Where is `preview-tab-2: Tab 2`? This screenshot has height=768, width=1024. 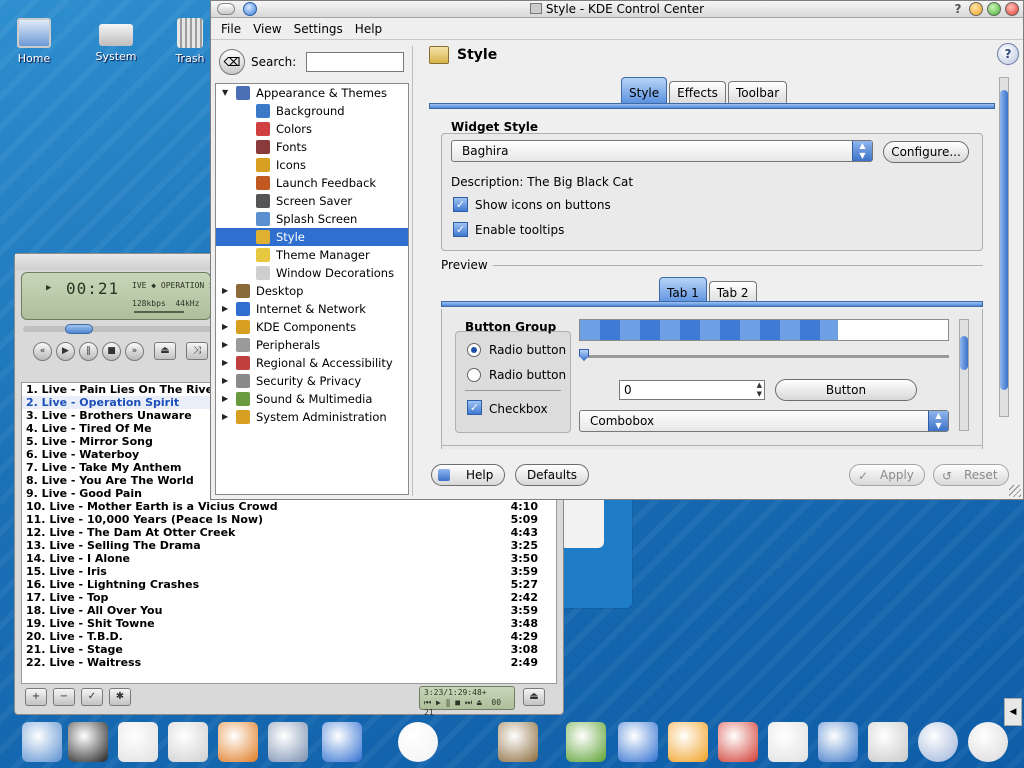
preview-tab-2: Tab 2 is located at coordinates (732, 292).